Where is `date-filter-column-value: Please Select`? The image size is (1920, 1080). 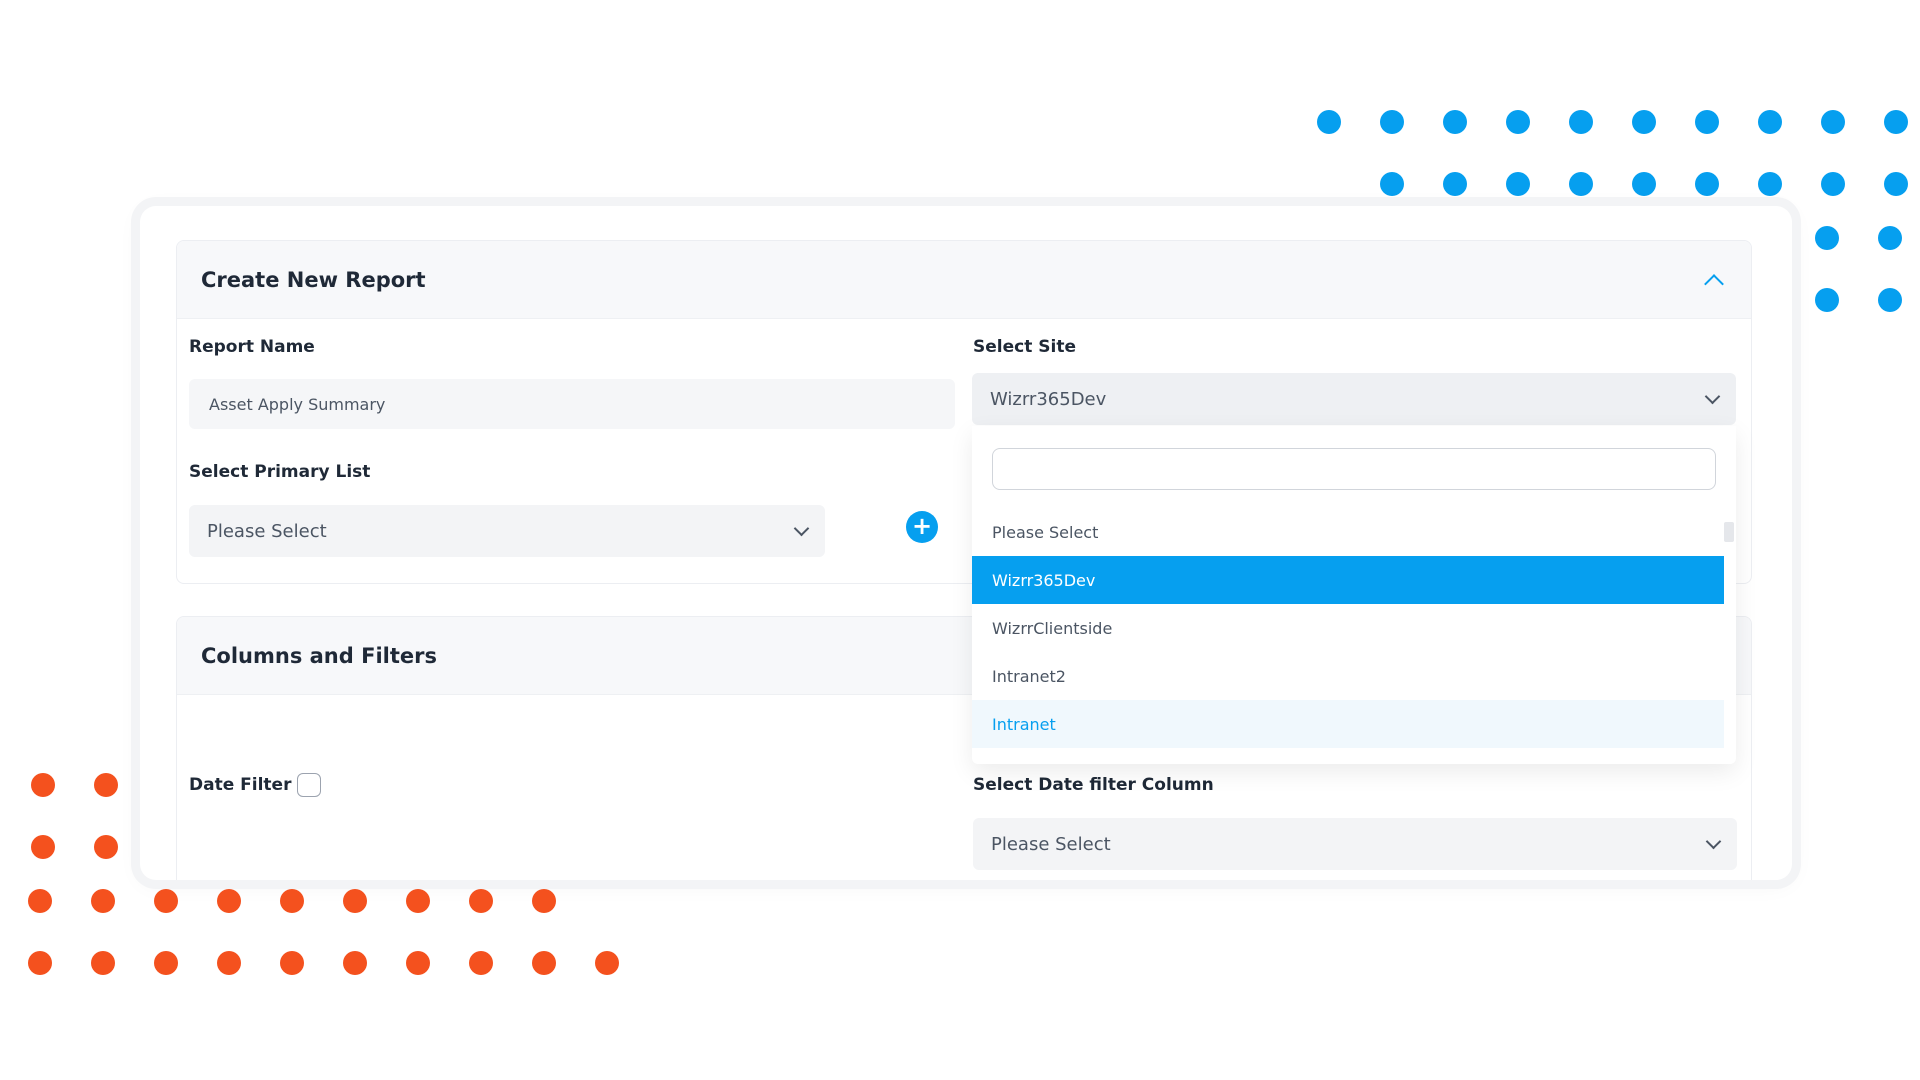 date-filter-column-value: Please Select is located at coordinates (1051, 844).